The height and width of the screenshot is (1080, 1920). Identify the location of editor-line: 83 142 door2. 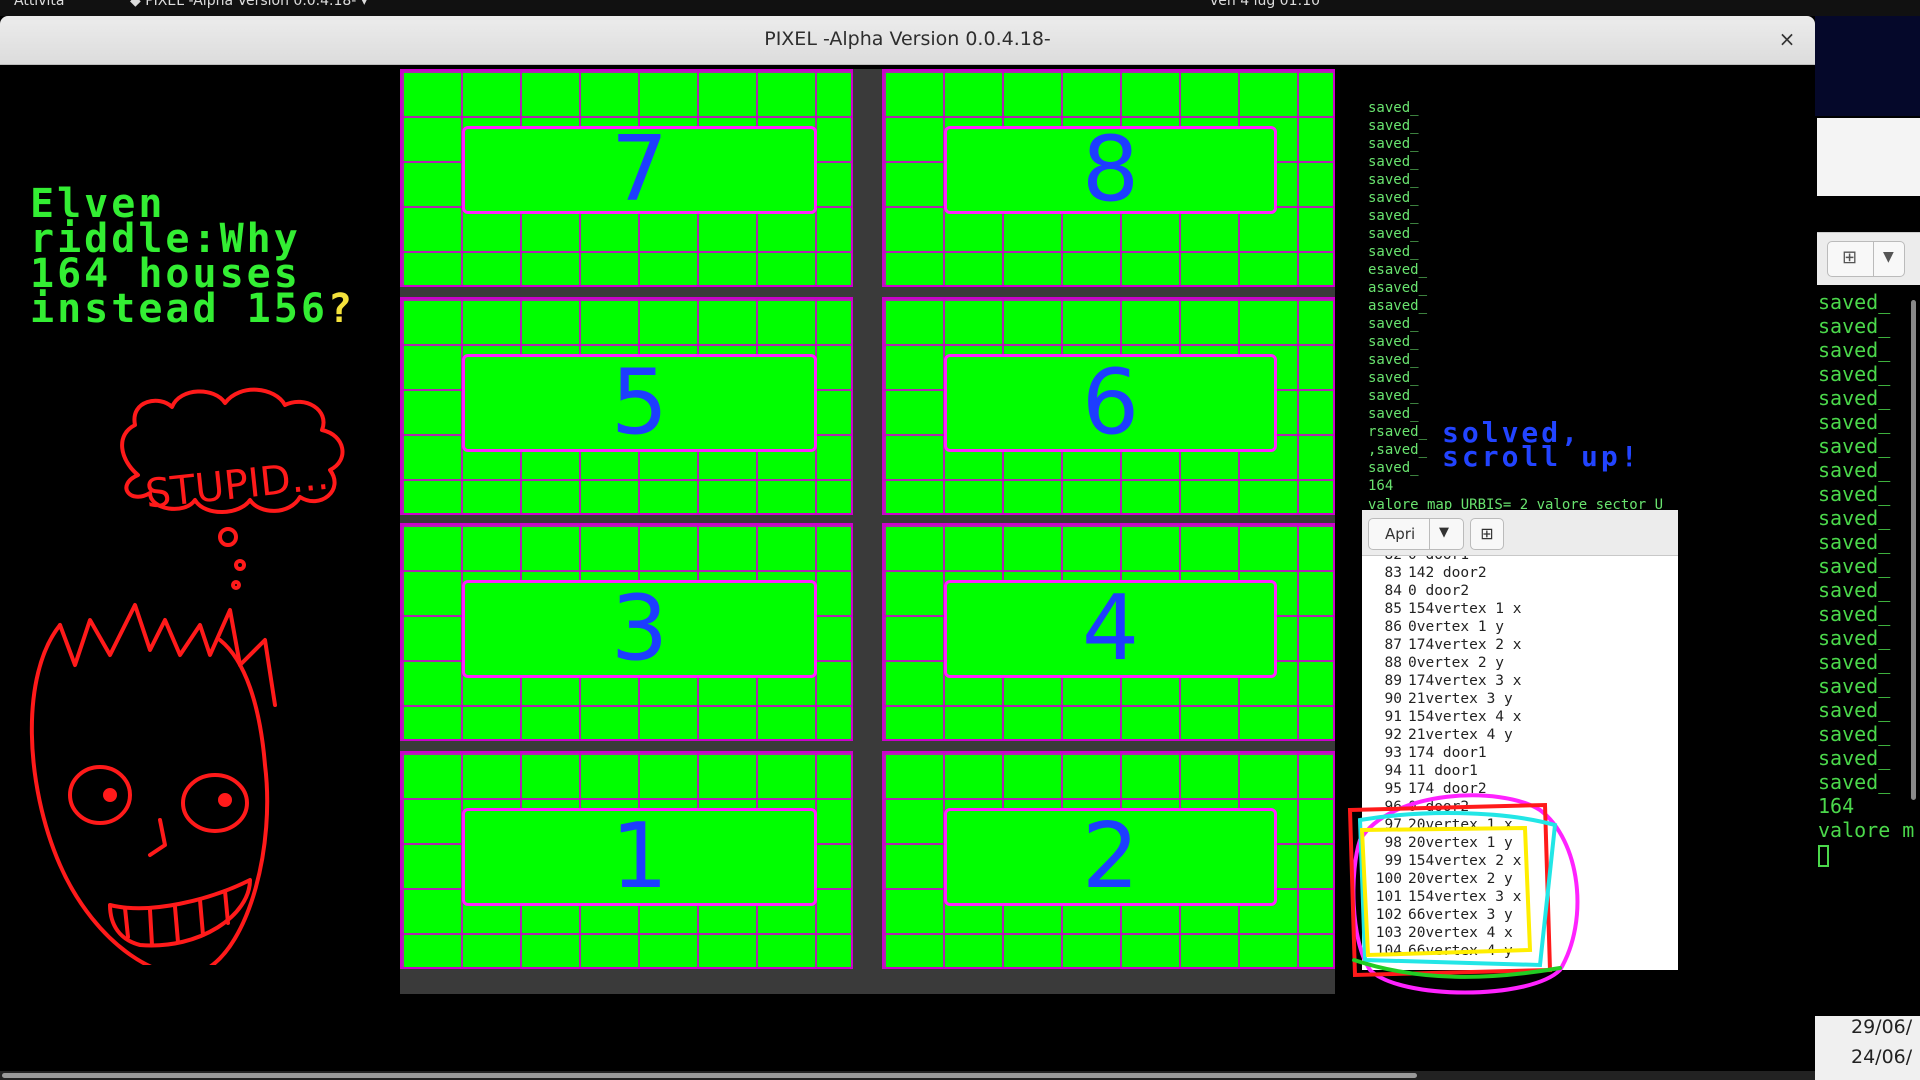
(1520, 573).